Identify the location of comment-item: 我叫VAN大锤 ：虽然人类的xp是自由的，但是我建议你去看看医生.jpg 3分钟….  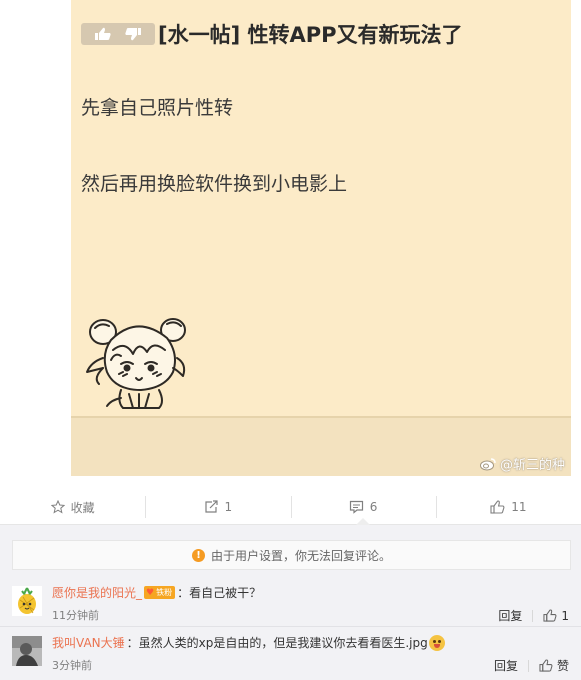
(290, 656).